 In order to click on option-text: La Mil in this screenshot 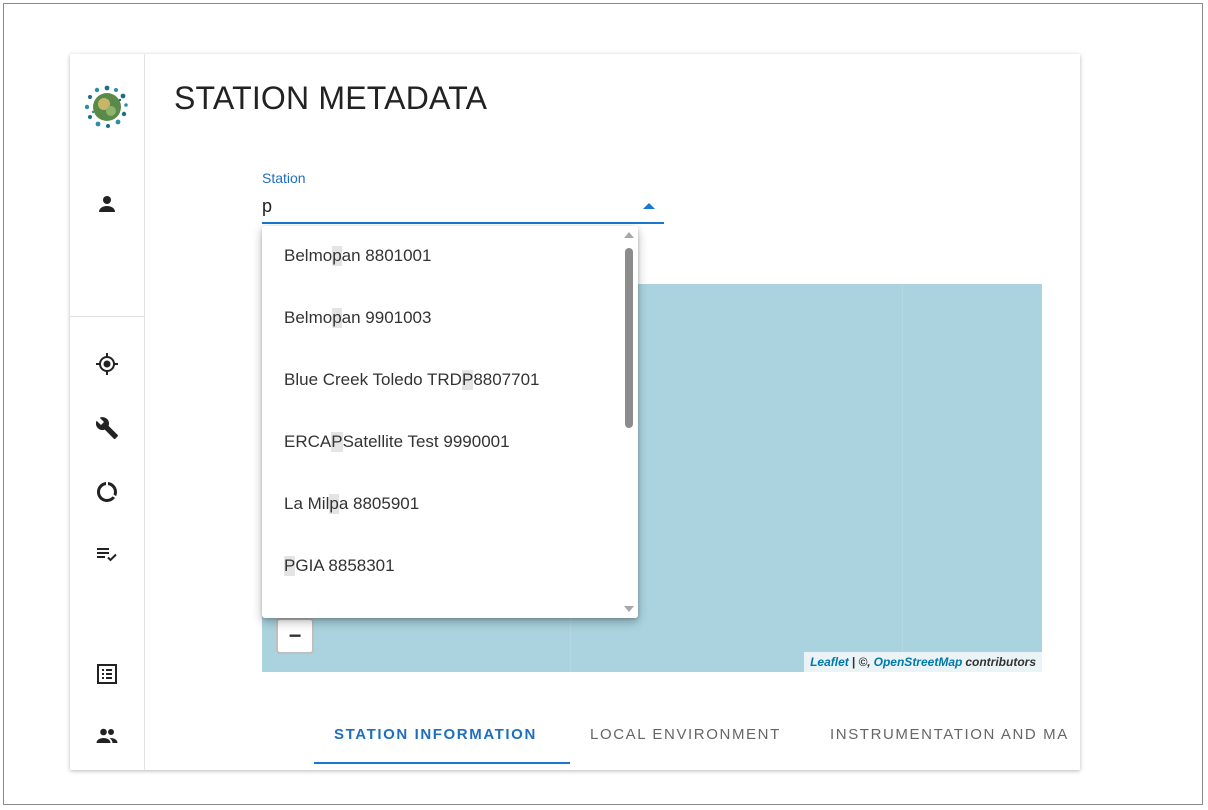, I will do `click(307, 503)`.